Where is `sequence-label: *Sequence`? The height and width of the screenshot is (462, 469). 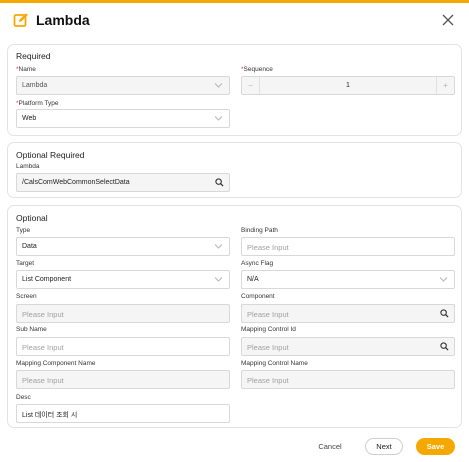 sequence-label: *Sequence is located at coordinates (257, 69).